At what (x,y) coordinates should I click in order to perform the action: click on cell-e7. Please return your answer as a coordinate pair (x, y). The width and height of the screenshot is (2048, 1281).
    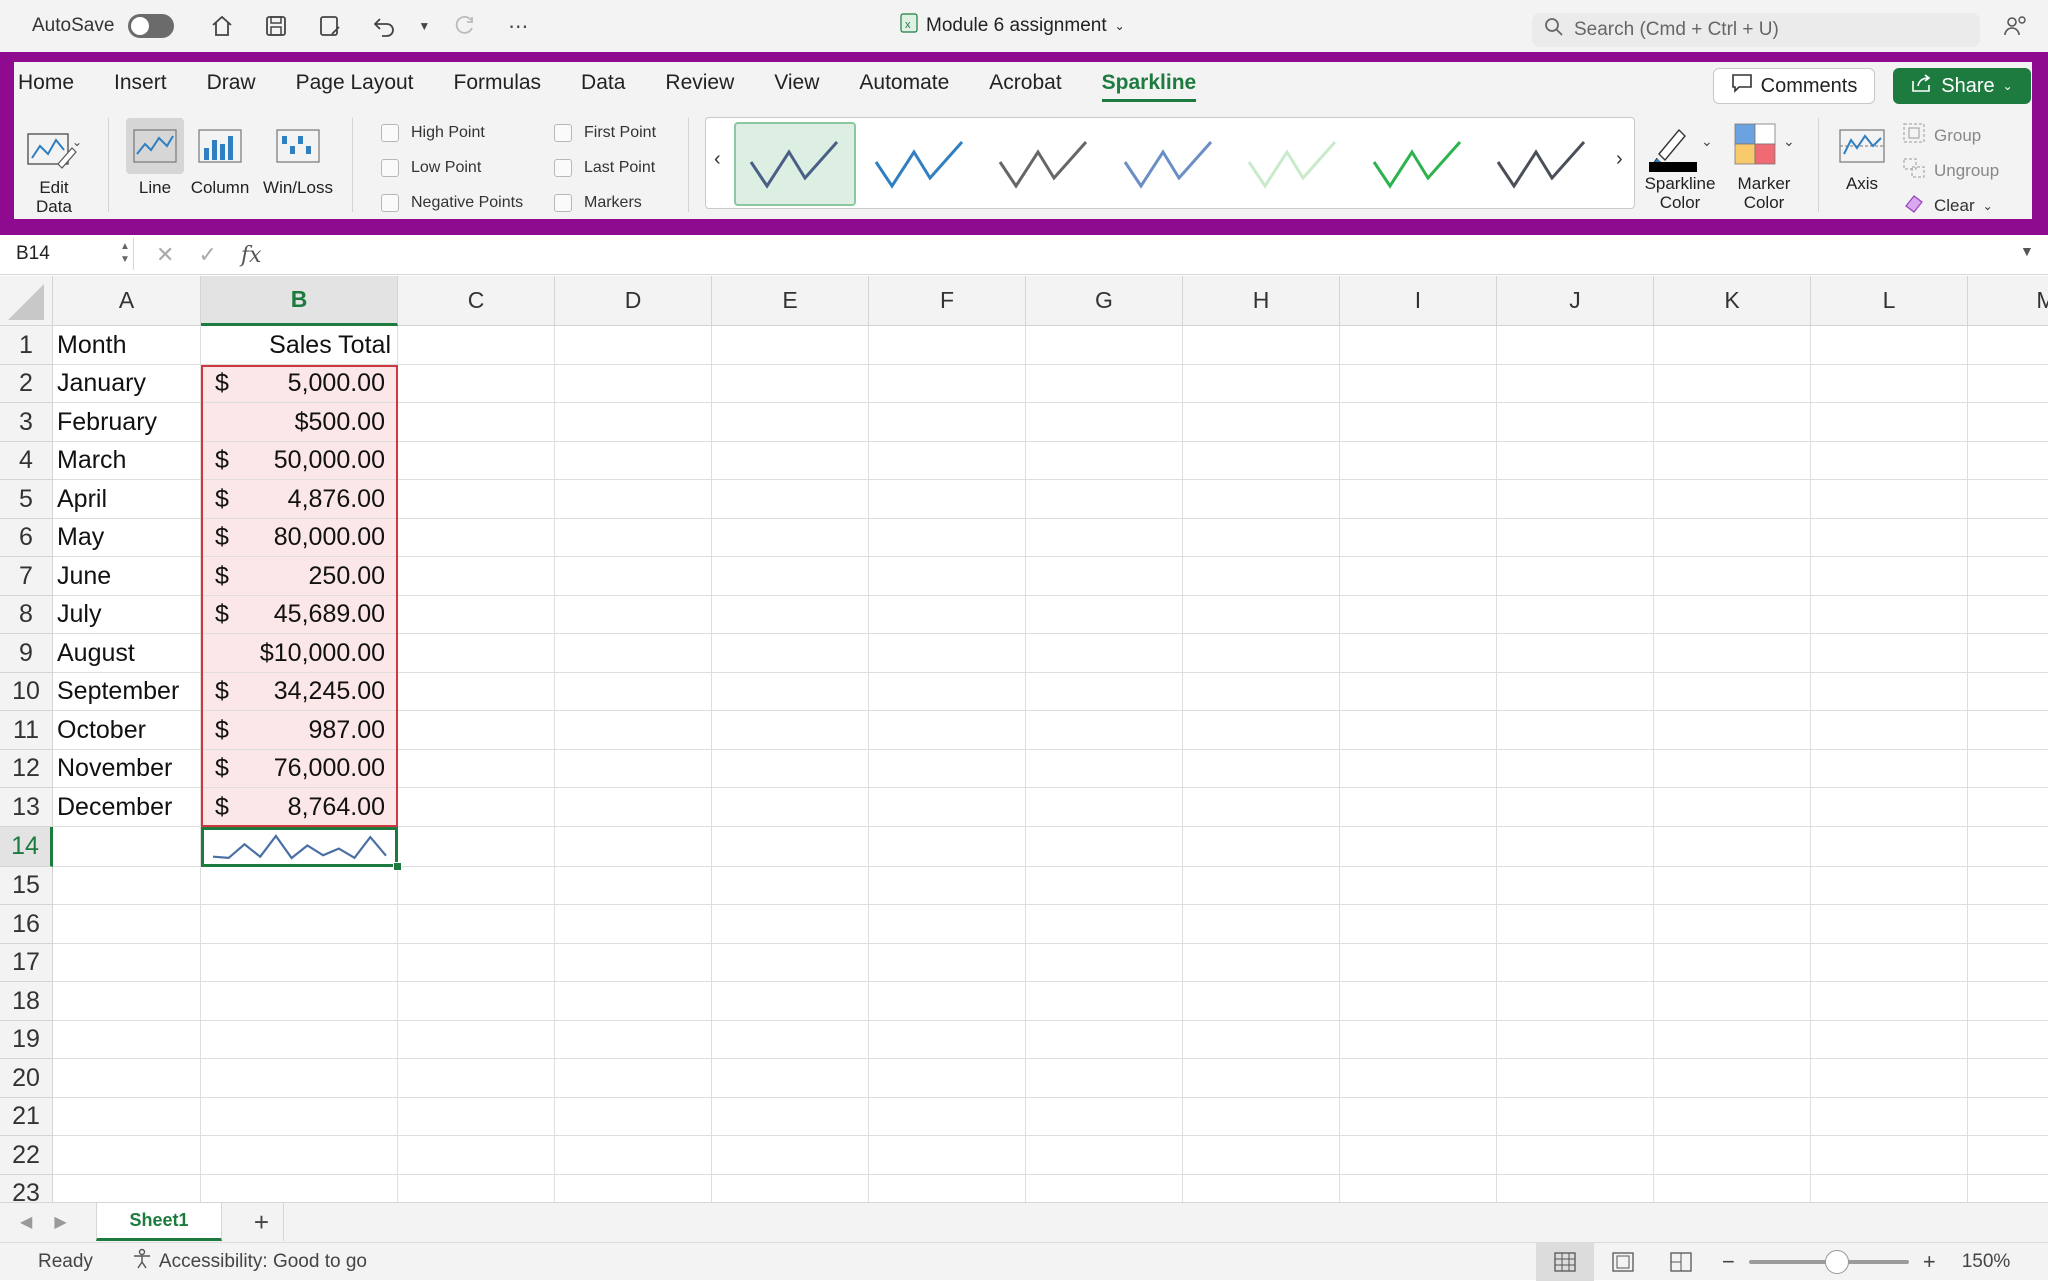
    Looking at the image, I should click on (790, 576).